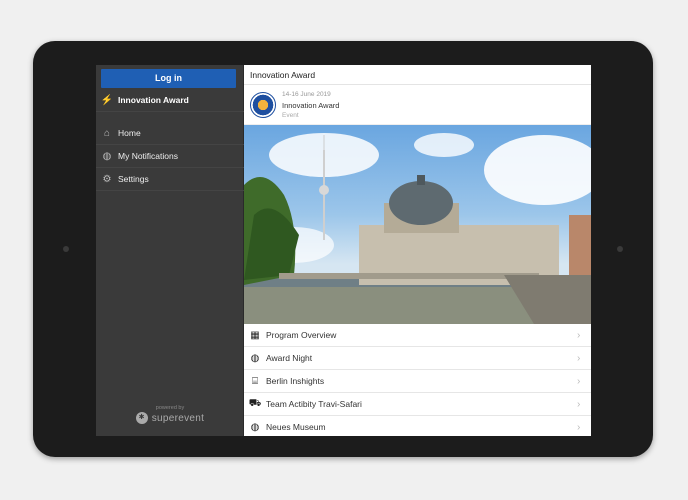 The image size is (688, 500). What do you see at coordinates (255, 403) in the screenshot?
I see `car-icon: ⛟` at bounding box center [255, 403].